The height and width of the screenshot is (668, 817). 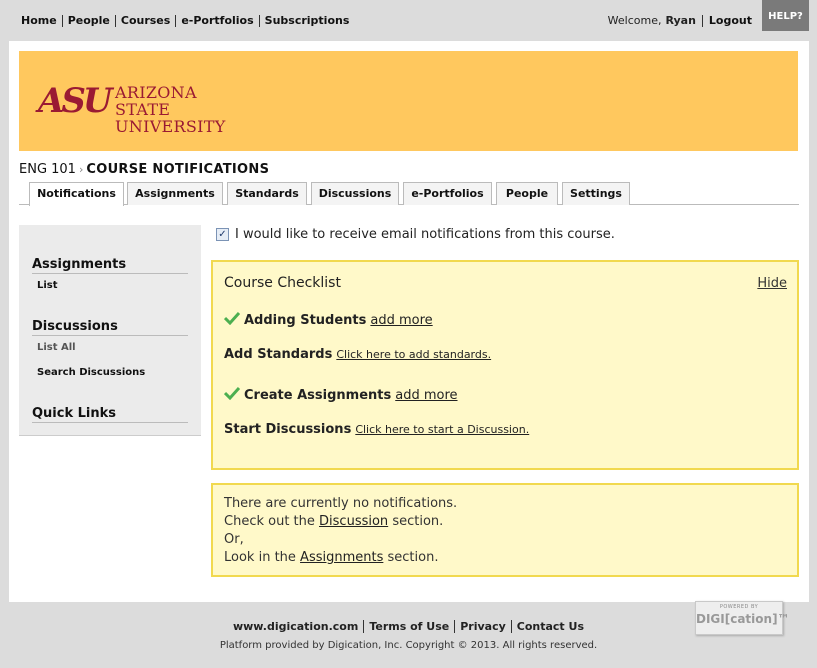 What do you see at coordinates (76, 194) in the screenshot?
I see `tab-notifications: Notifications` at bounding box center [76, 194].